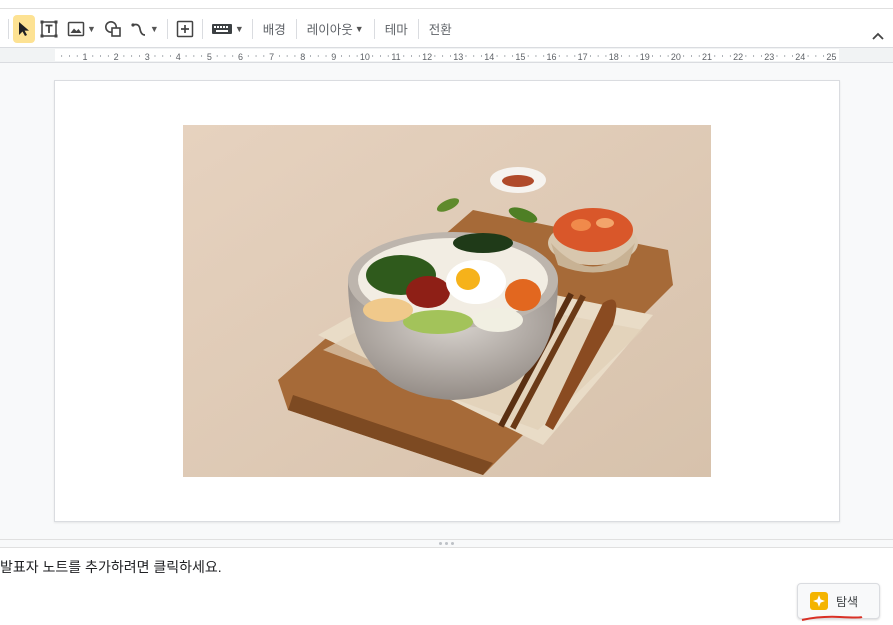  I want to click on ruler-number: 21, so click(707, 57).